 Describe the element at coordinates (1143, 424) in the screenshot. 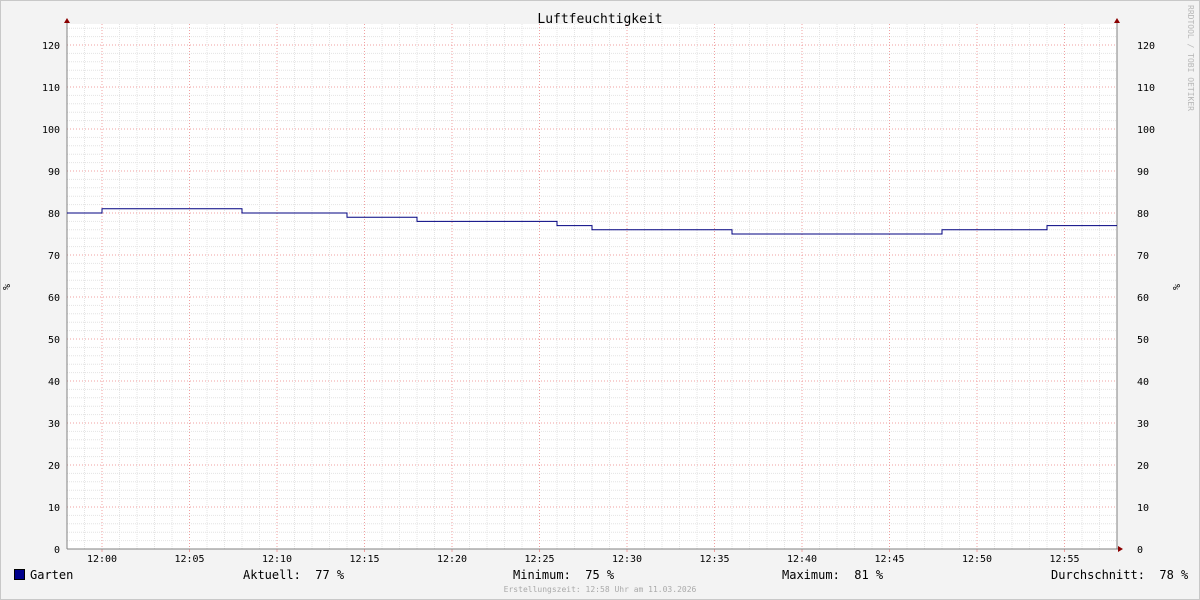

I see `y-tick-label-right: 30` at that location.